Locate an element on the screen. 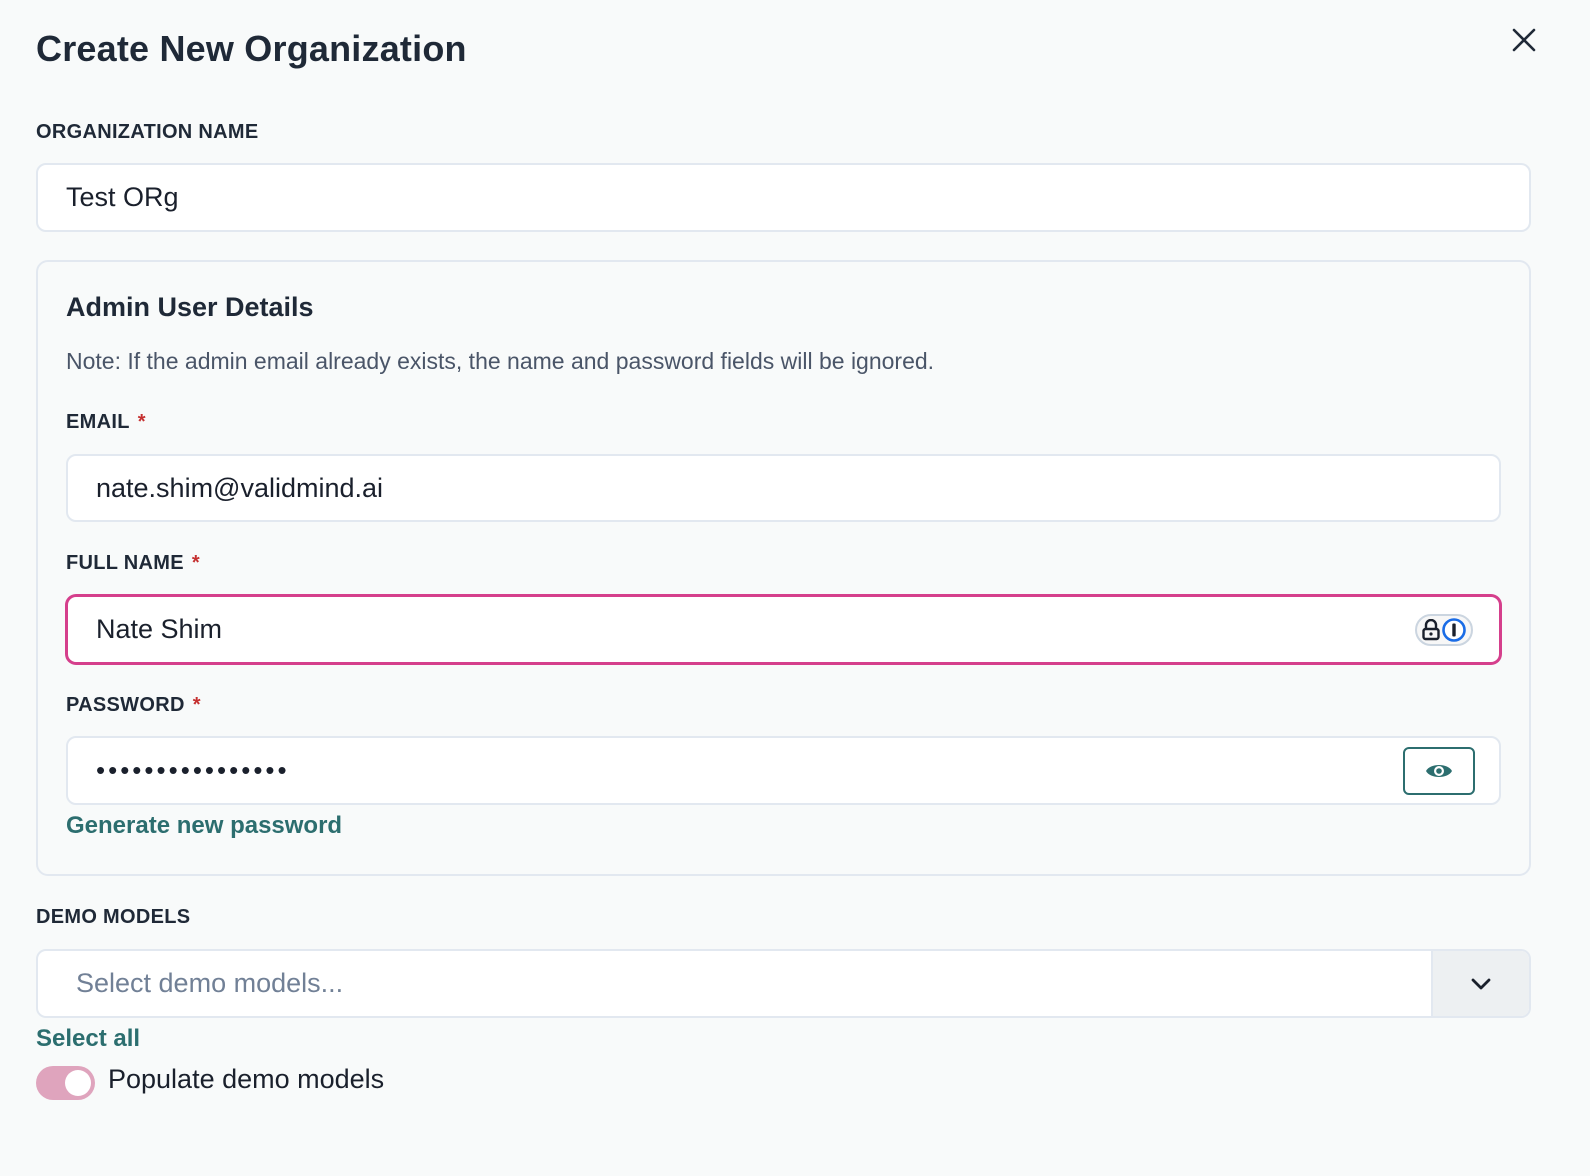  generate-password-link: Generate new password is located at coordinates (204, 826).